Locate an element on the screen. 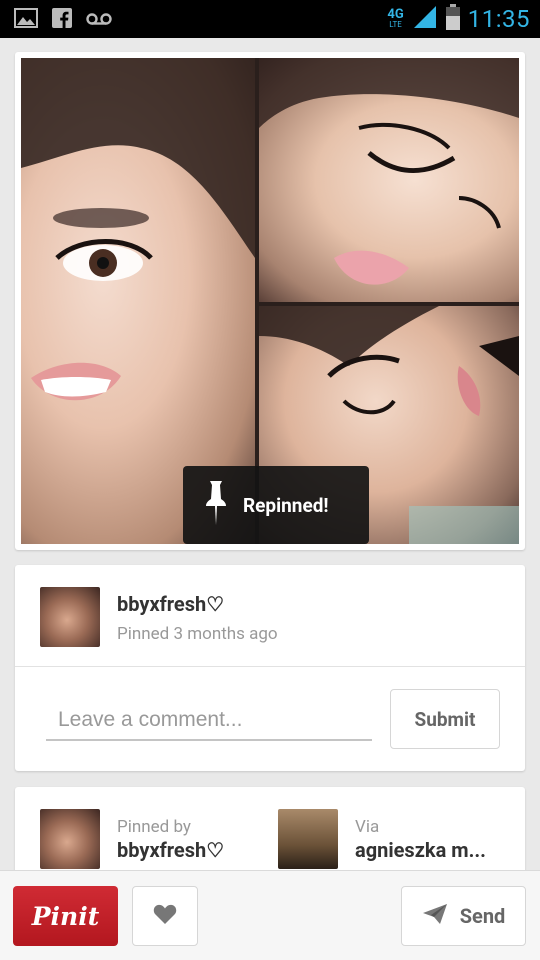 This screenshot has height=960, width=540. collage-divider-horizontal is located at coordinates (389, 304).